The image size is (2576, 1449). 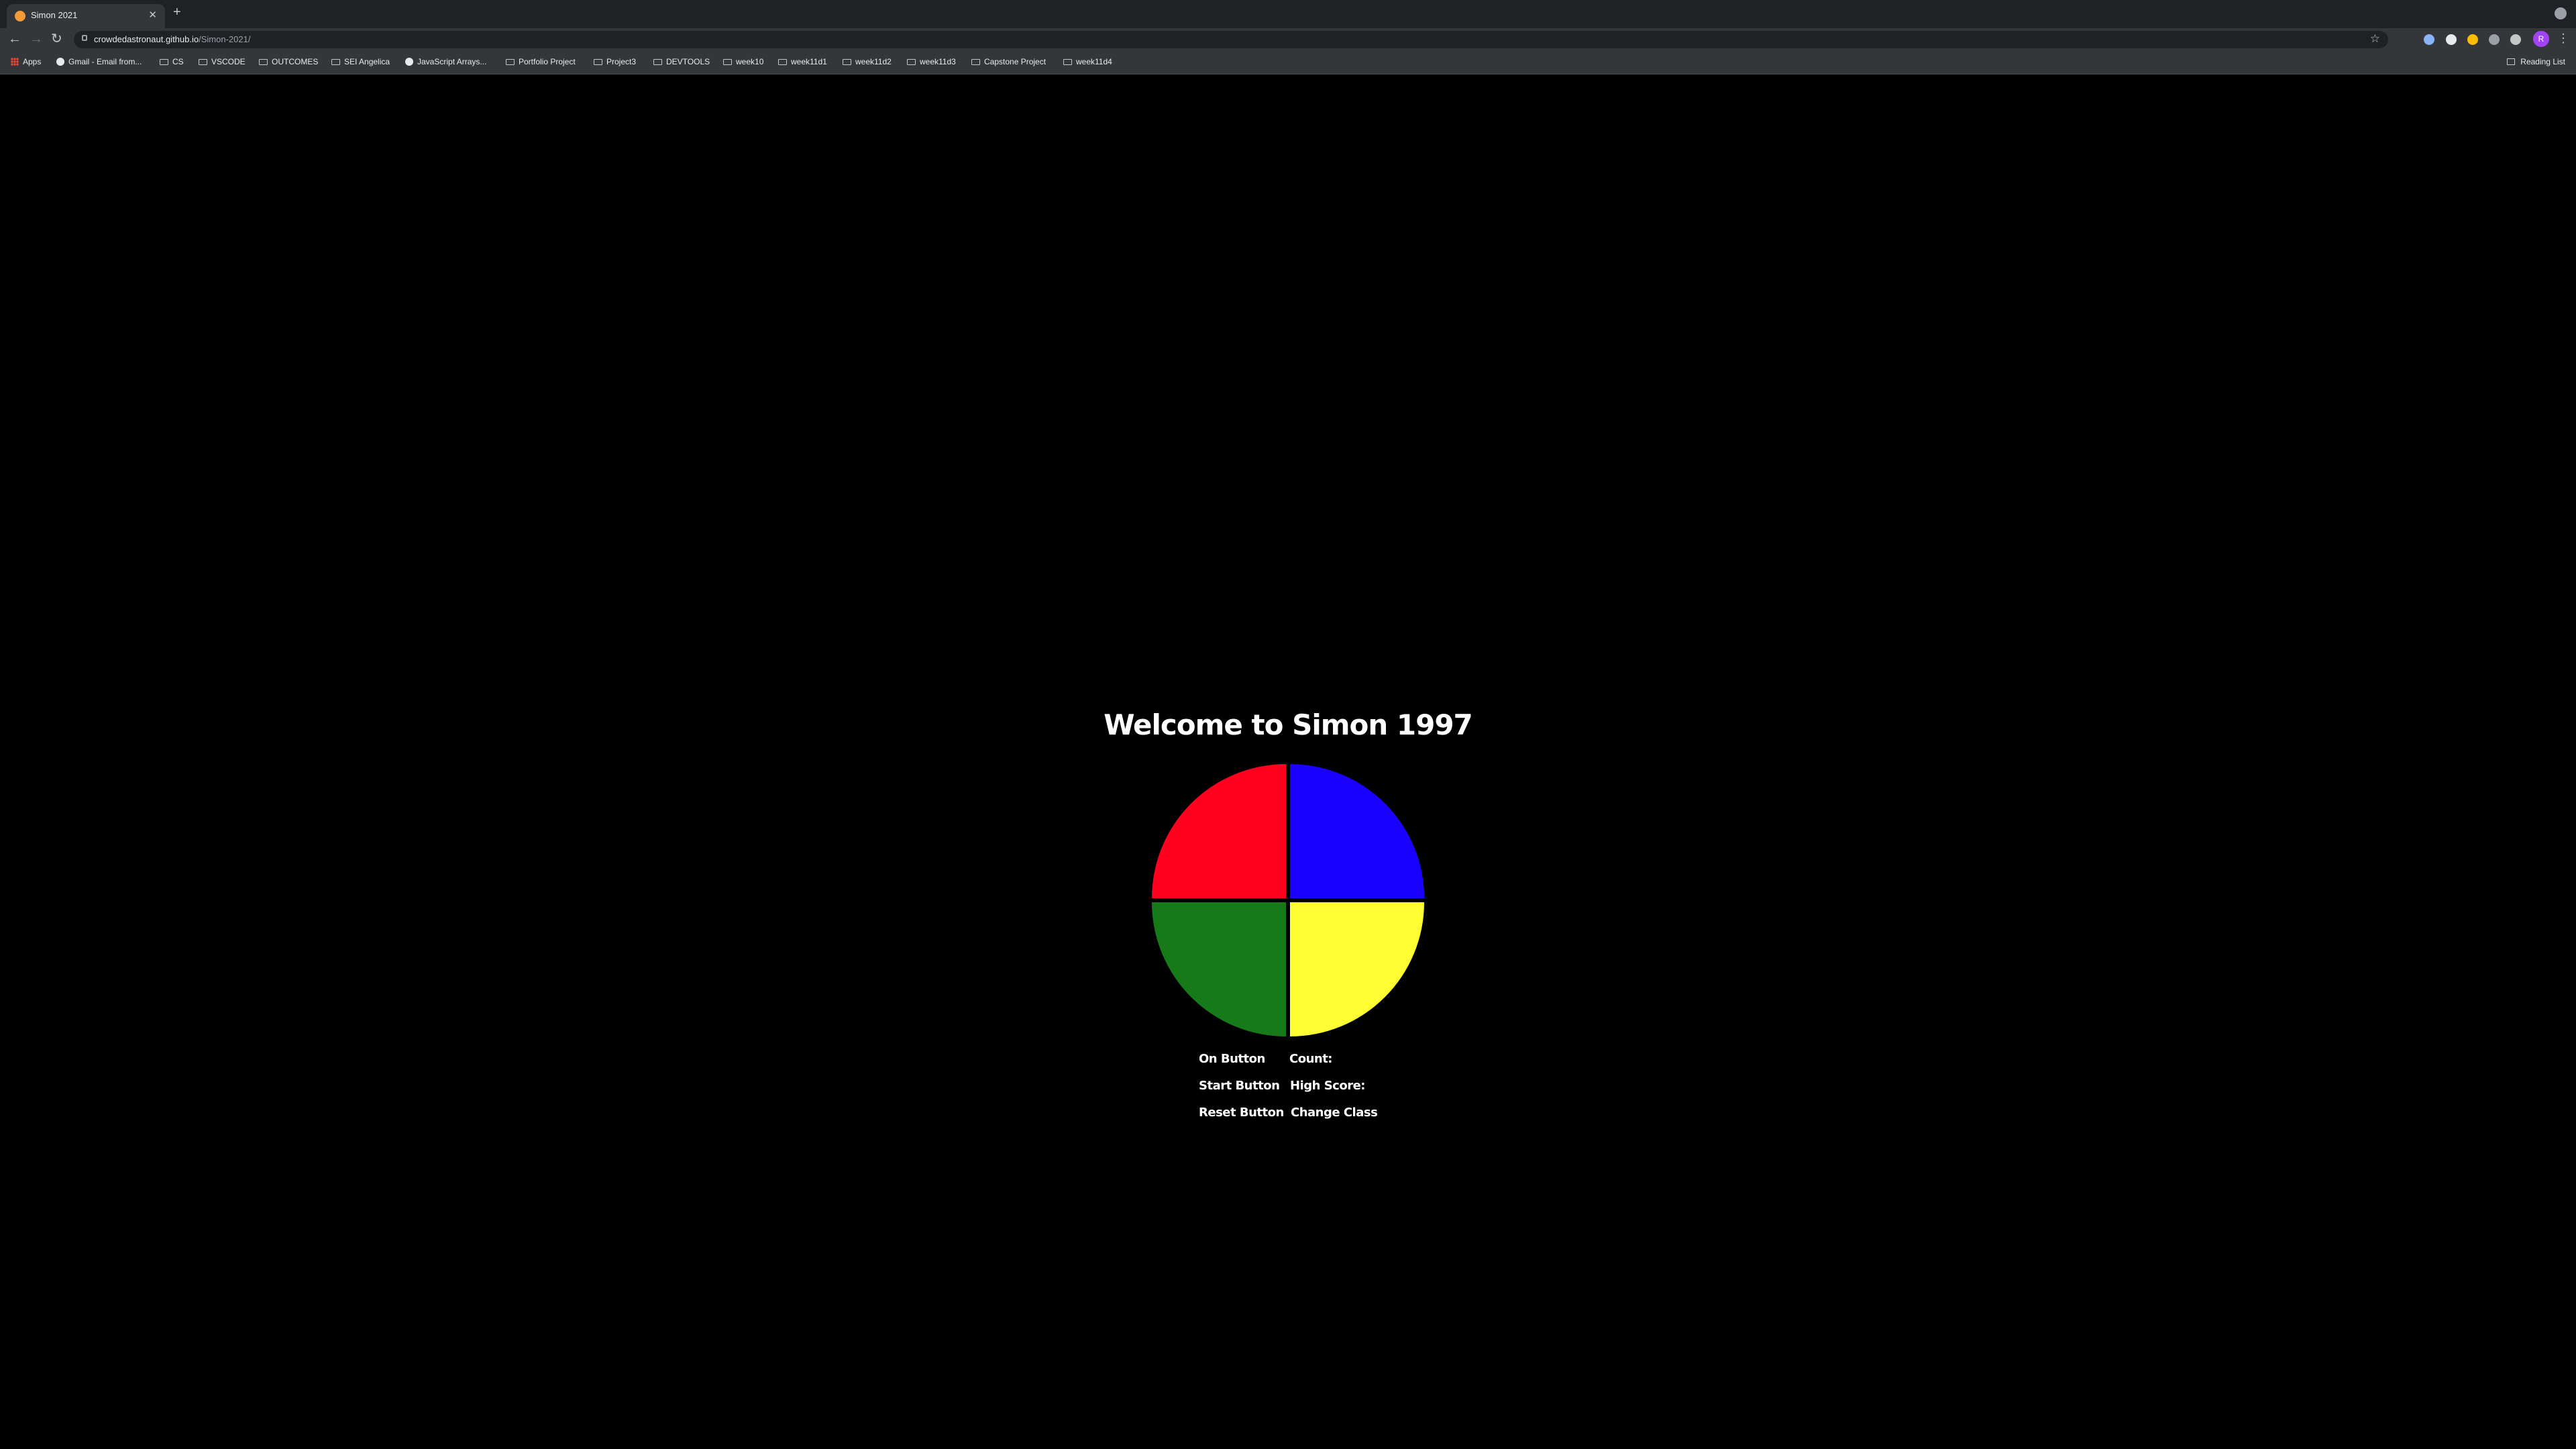 I want to click on bookmark-folder: week10, so click(x=743, y=61).